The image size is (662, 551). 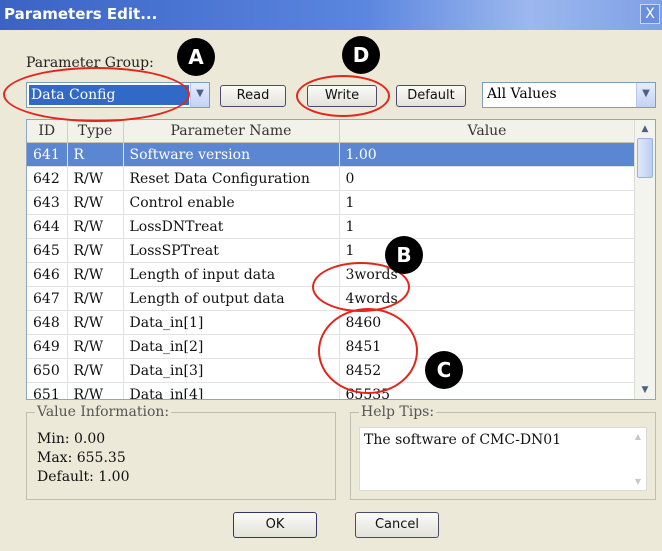 I want to click on parameter-group-select: Data Config ▼, so click(x=118, y=95).